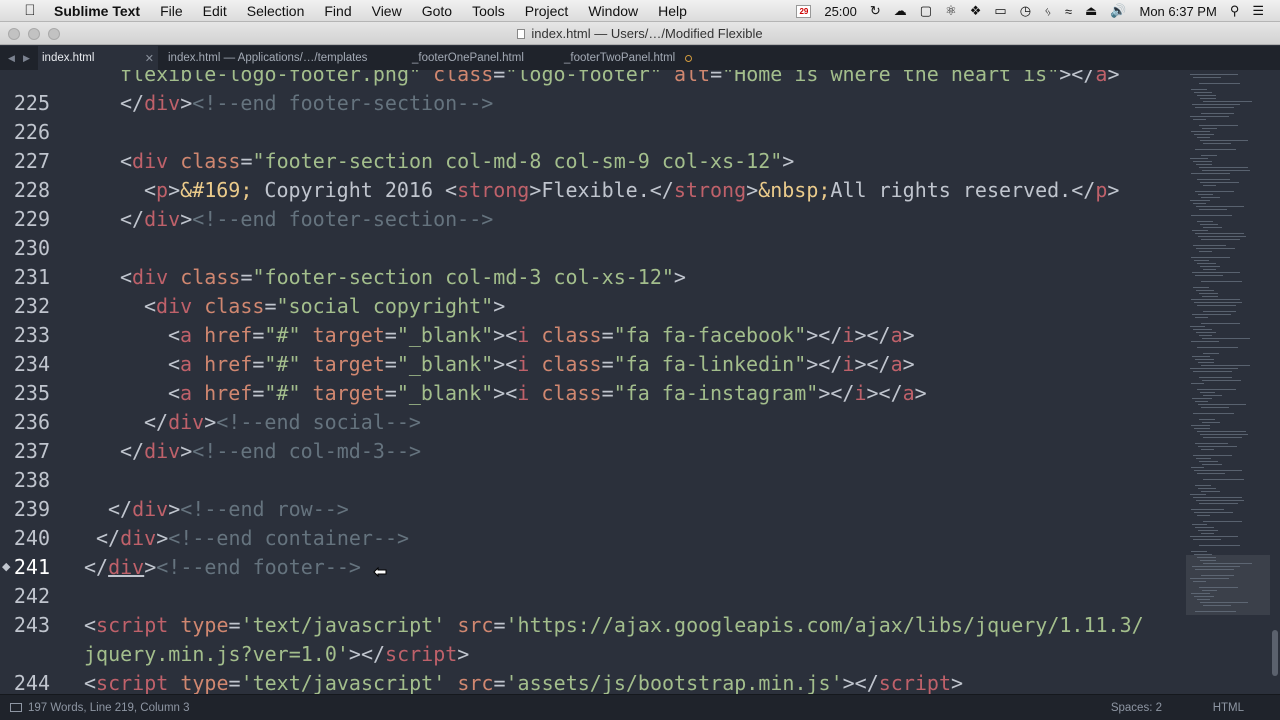  Describe the element at coordinates (1235, 11) in the screenshot. I see `spotlight-search-icon: ⚲` at that location.